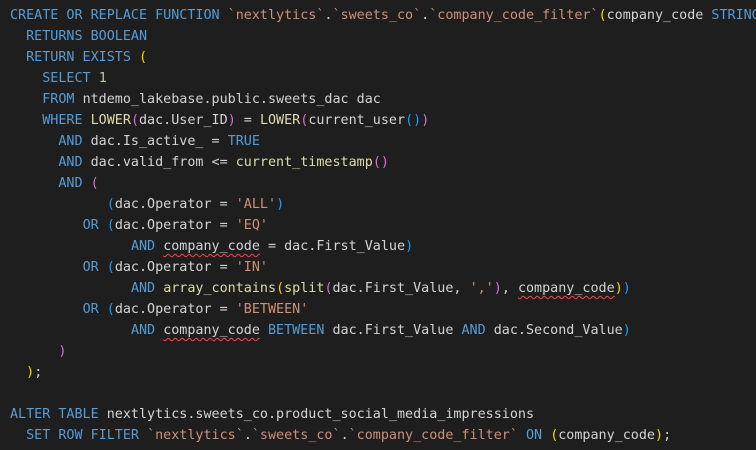 This screenshot has height=450, width=756. What do you see at coordinates (378, 372) in the screenshot?
I see `code-line: );` at bounding box center [378, 372].